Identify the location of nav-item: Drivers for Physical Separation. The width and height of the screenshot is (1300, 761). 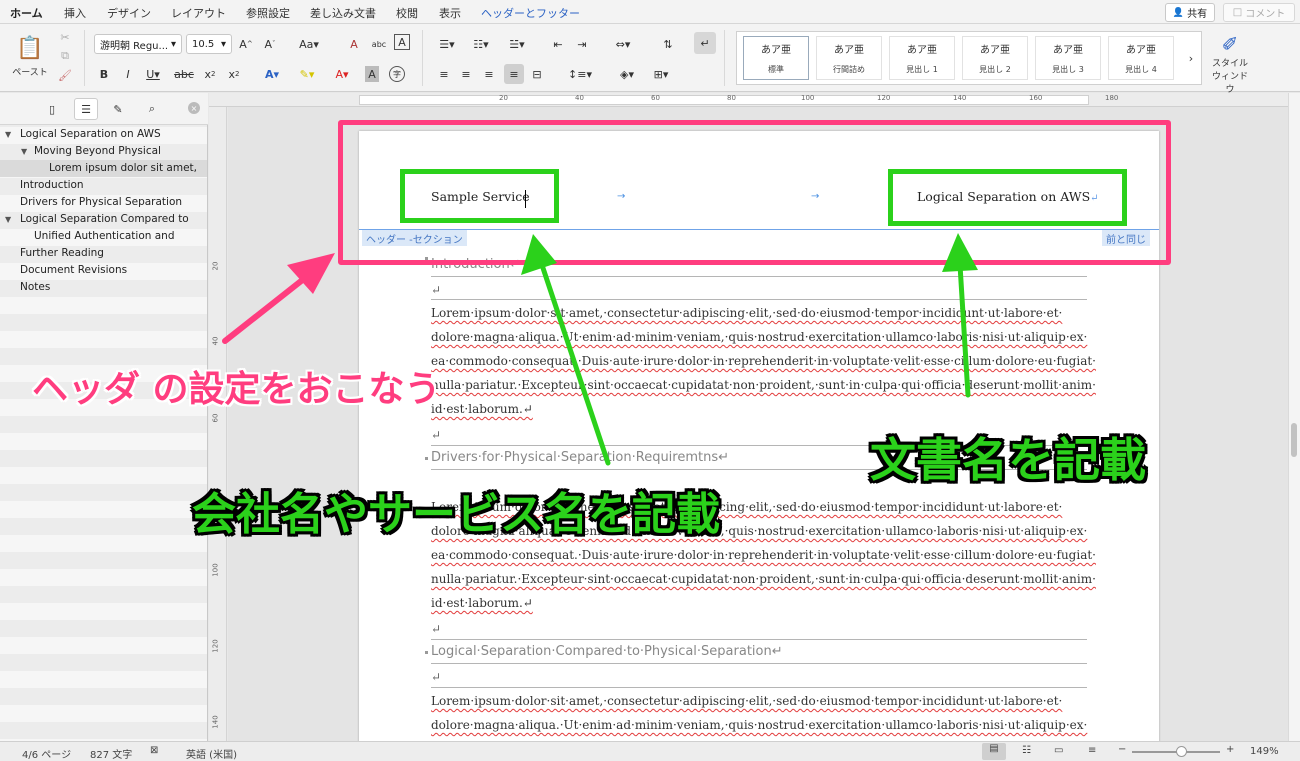
(103, 202).